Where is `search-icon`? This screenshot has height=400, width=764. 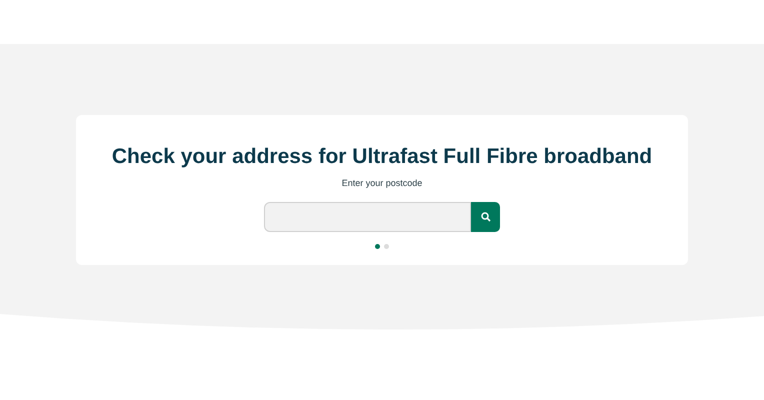 search-icon is located at coordinates (485, 217).